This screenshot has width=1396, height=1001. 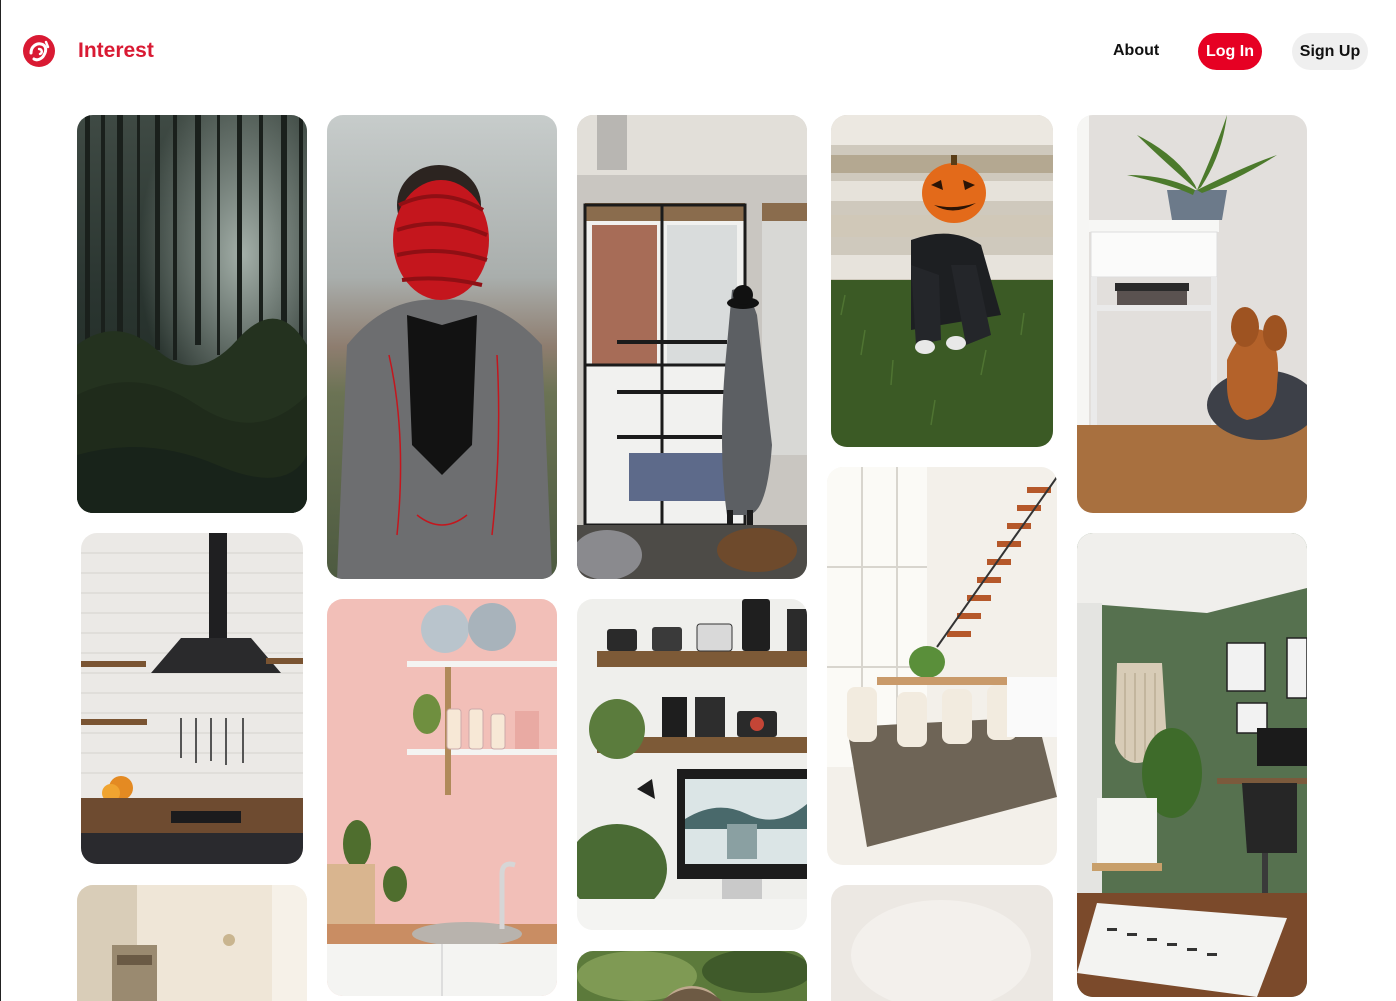 What do you see at coordinates (192, 943) in the screenshot?
I see `pin-warm-interior` at bounding box center [192, 943].